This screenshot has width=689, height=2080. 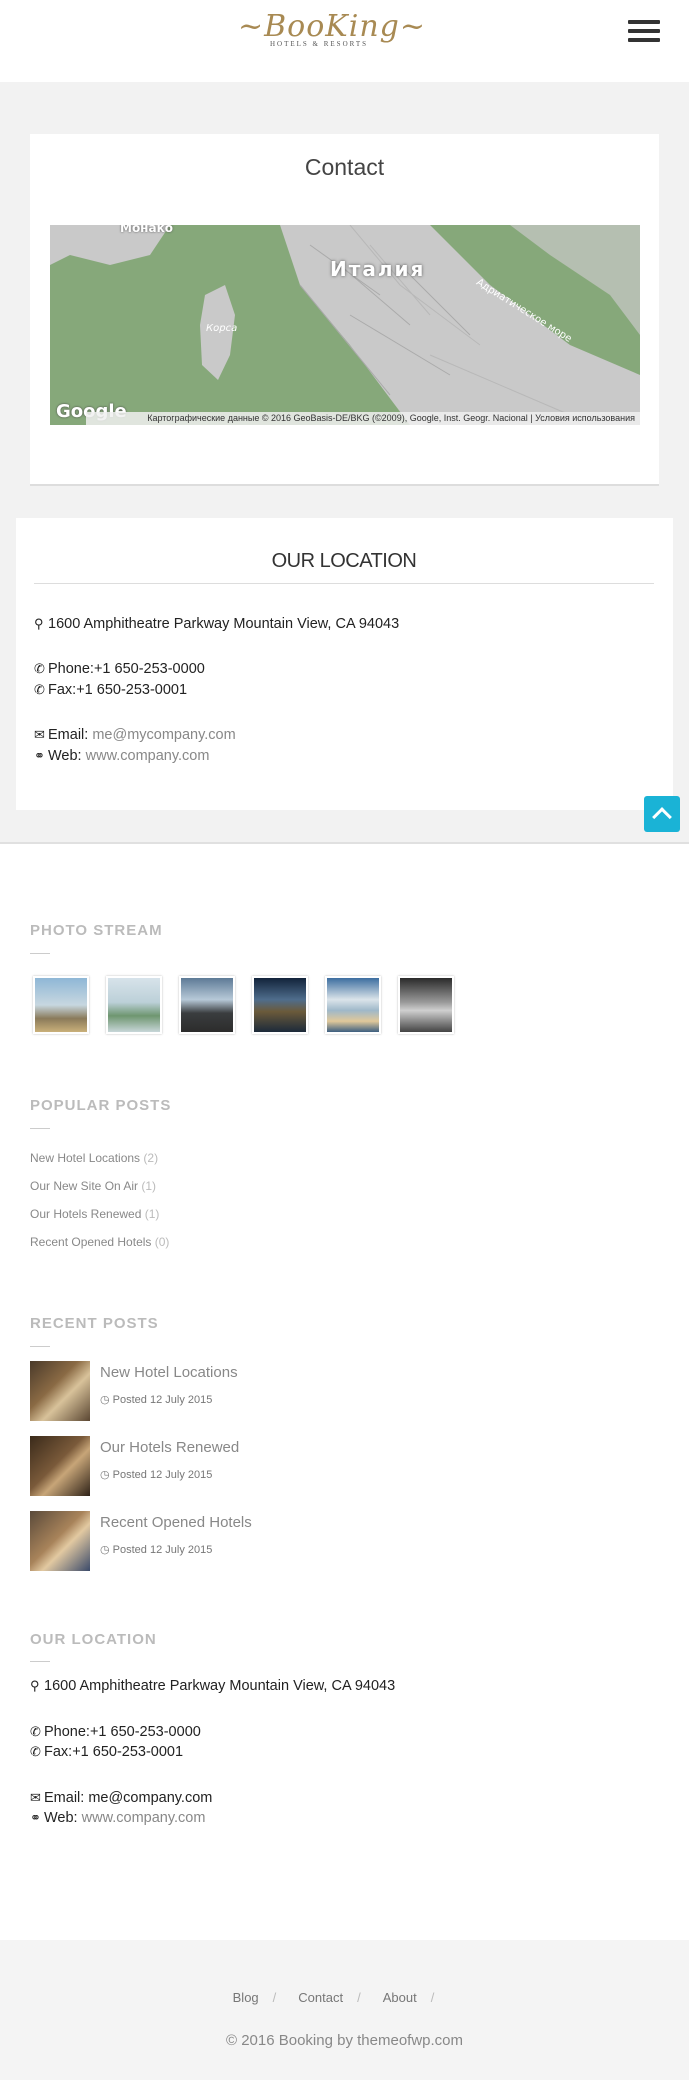 I want to click on email-line: ✉ Email: me@mycompany.com, so click(x=135, y=735).